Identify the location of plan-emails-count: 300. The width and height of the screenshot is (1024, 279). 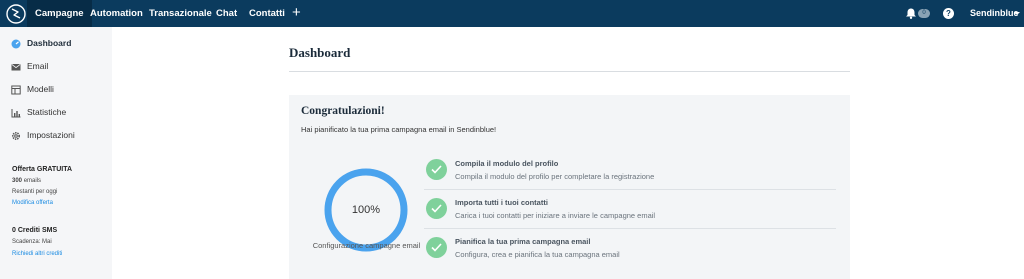
(17, 181).